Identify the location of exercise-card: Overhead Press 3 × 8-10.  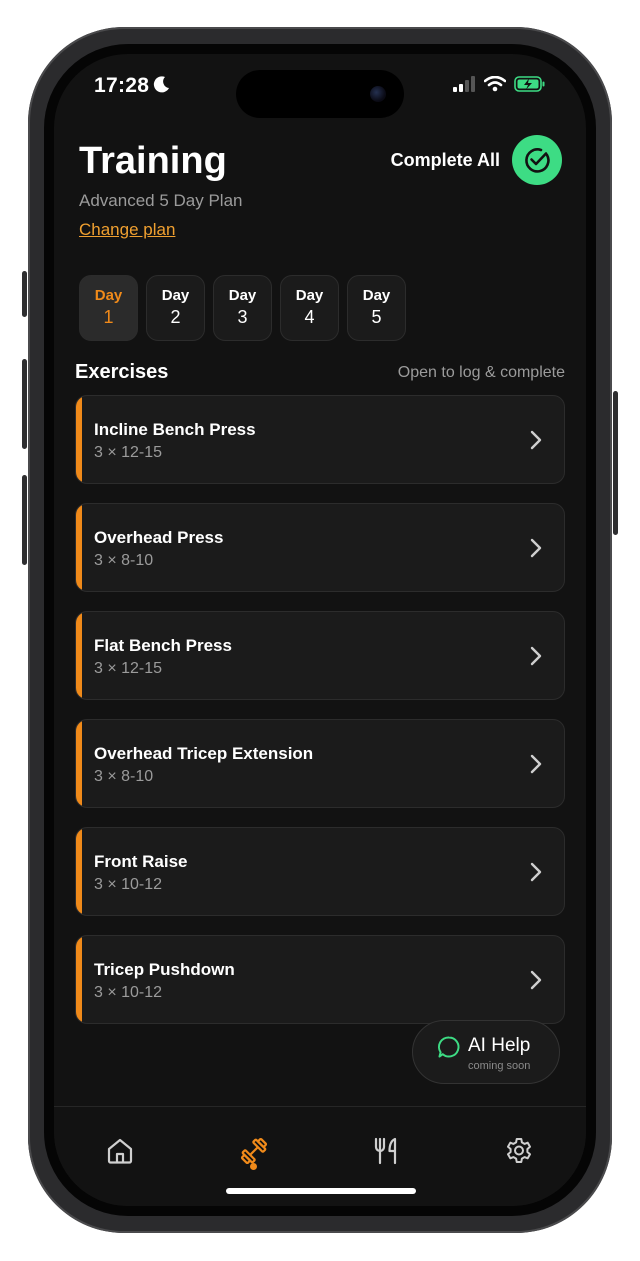
(320, 547).